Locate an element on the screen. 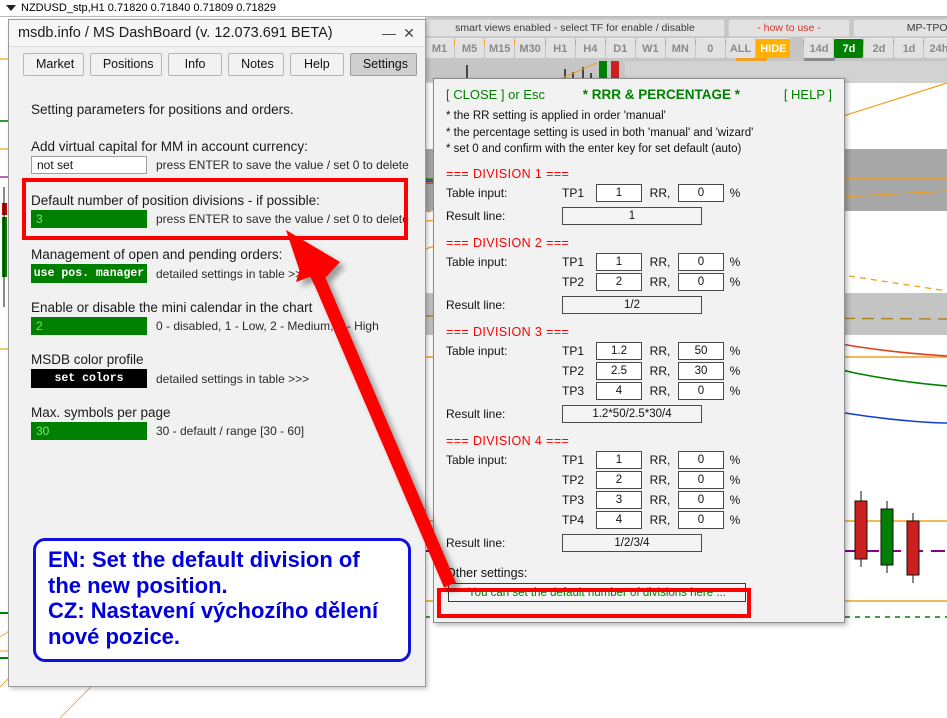 This screenshot has height=718, width=947. tf-label: HIDE is located at coordinates (773, 48).